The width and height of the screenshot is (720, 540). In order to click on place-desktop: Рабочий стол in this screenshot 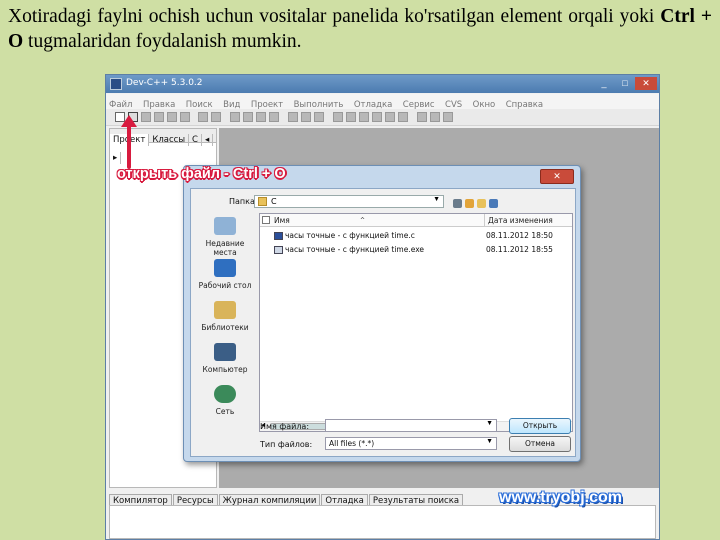, I will do `click(225, 274)`.